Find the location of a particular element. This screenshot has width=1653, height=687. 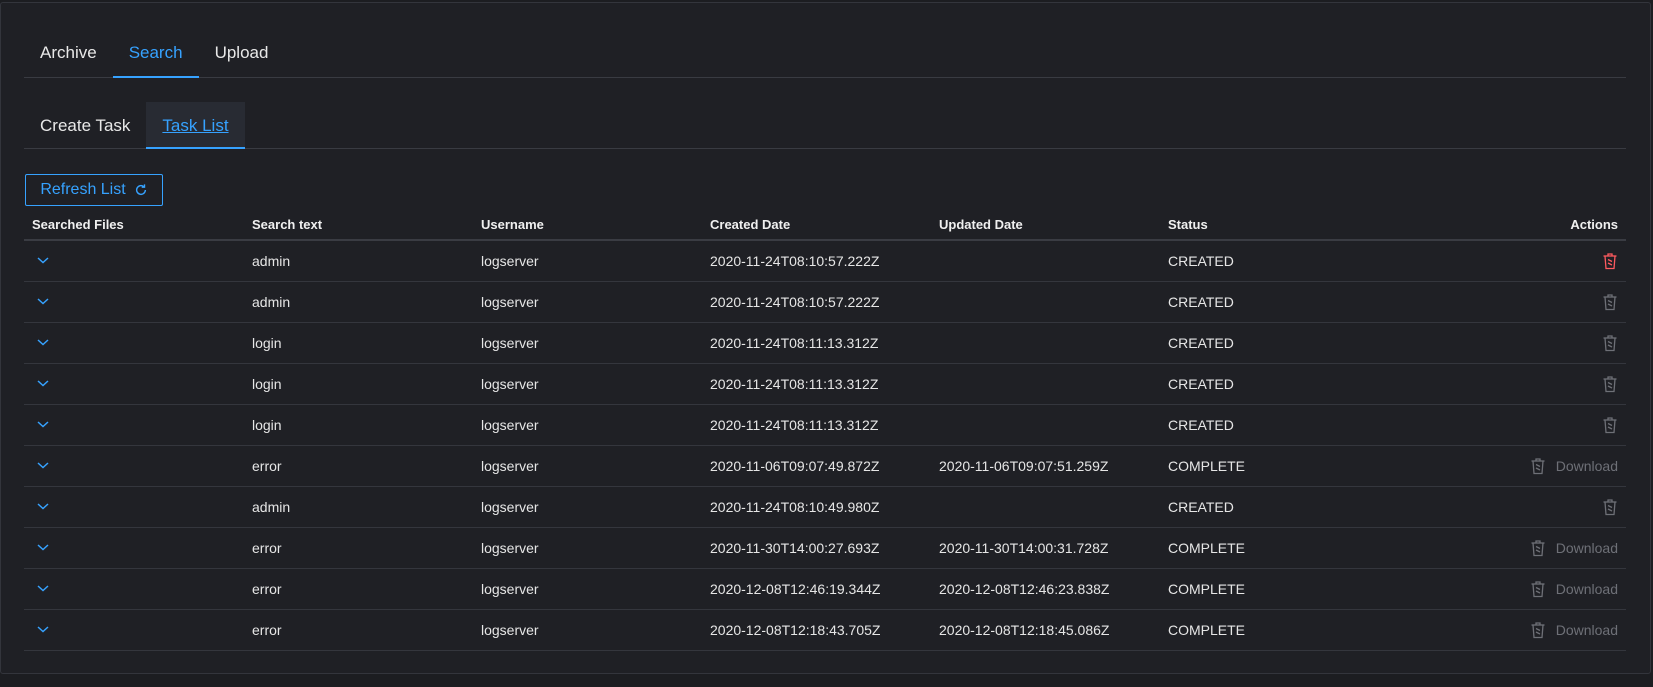

sub-tabs: Create Task Task List is located at coordinates (825, 125).